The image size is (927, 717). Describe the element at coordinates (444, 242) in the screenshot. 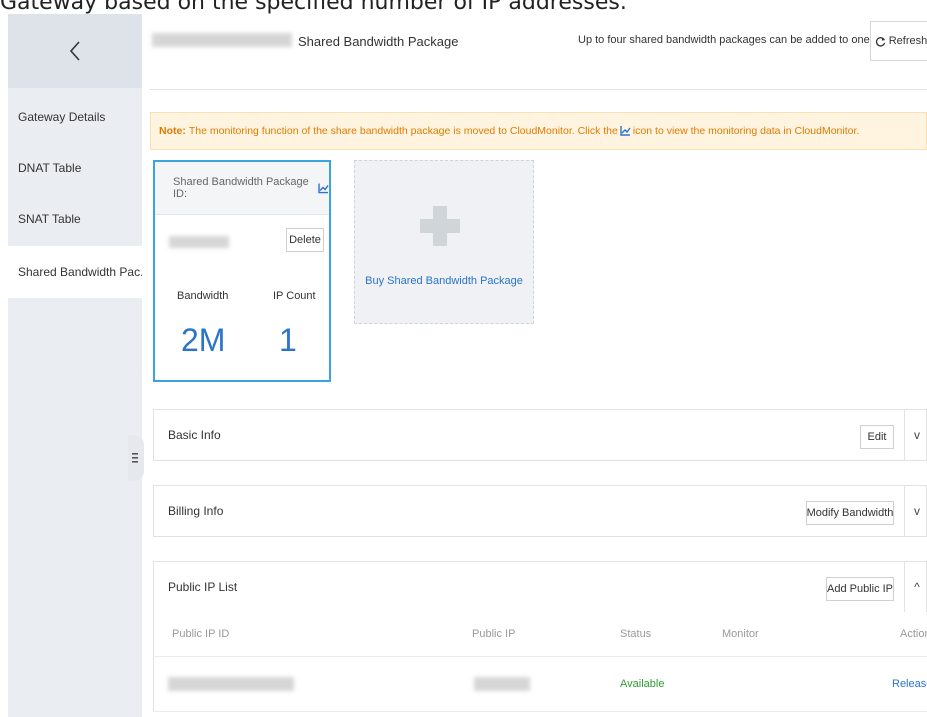

I see `buy-package-card: Buy Shared Bandwidth Package` at that location.